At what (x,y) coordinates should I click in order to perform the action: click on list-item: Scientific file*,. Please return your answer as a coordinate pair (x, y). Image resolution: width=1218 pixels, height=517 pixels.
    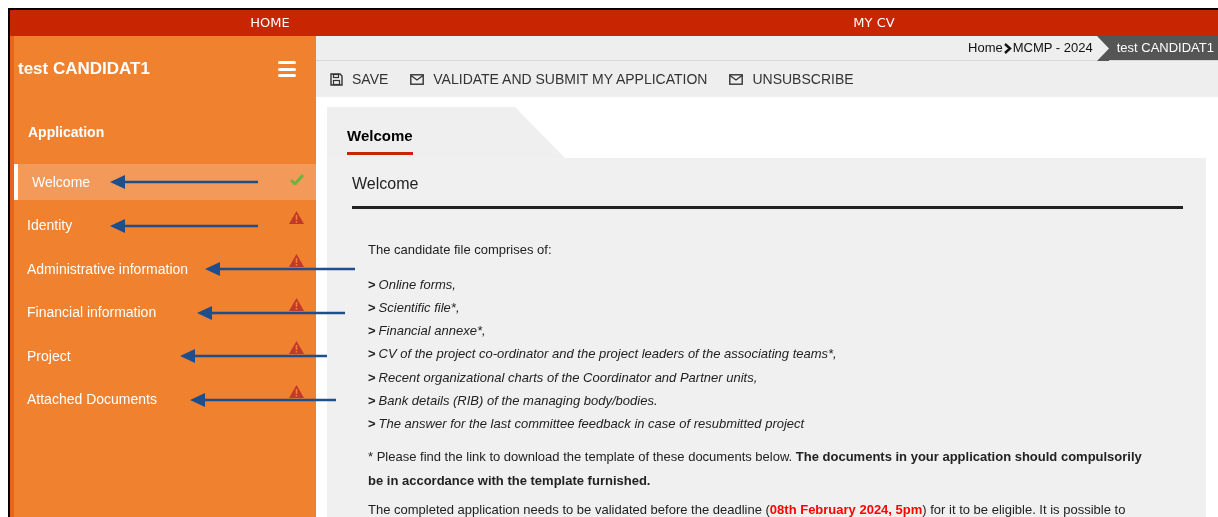
    Looking at the image, I should click on (419, 307).